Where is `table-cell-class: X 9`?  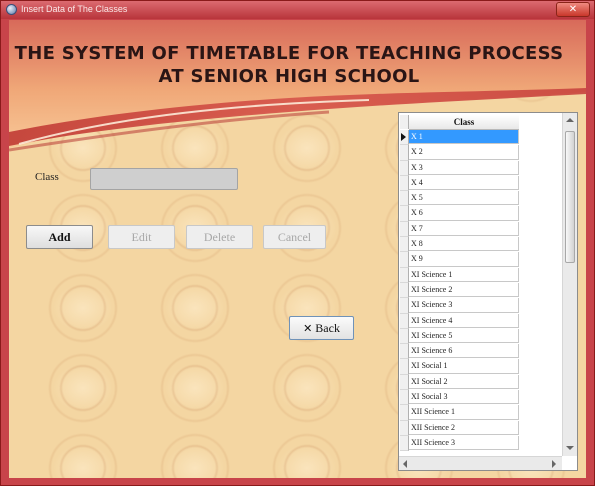 table-cell-class: X 9 is located at coordinates (464, 259).